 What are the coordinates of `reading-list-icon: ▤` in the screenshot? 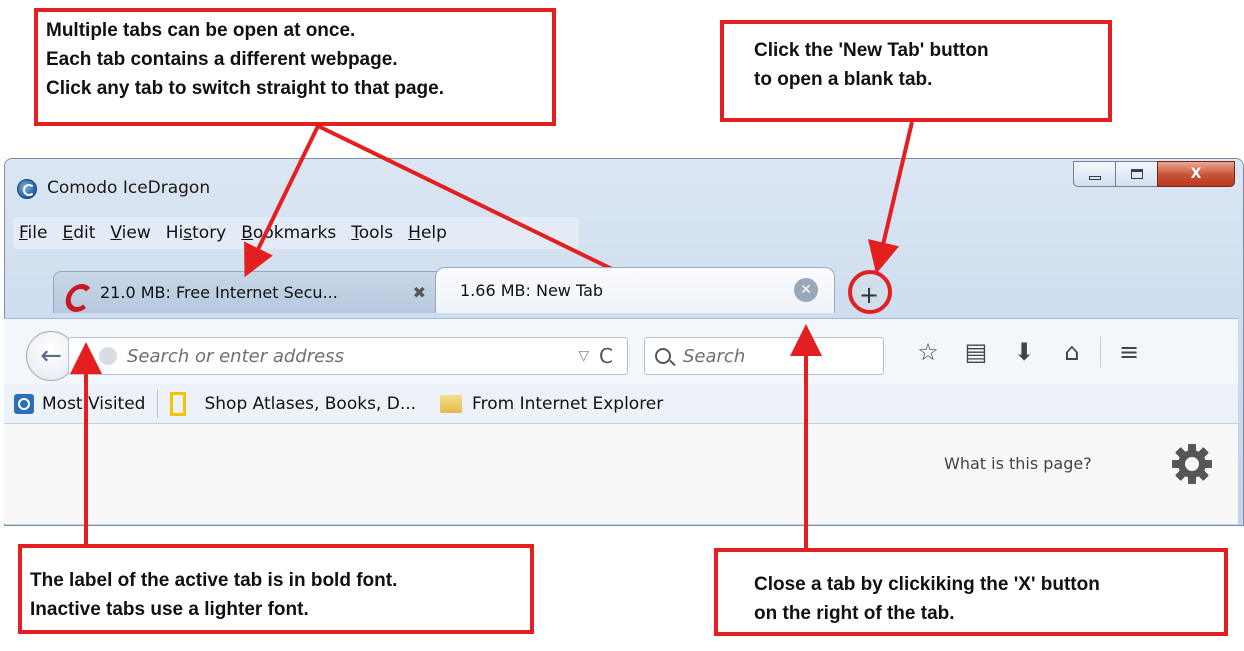 It's located at (976, 352).